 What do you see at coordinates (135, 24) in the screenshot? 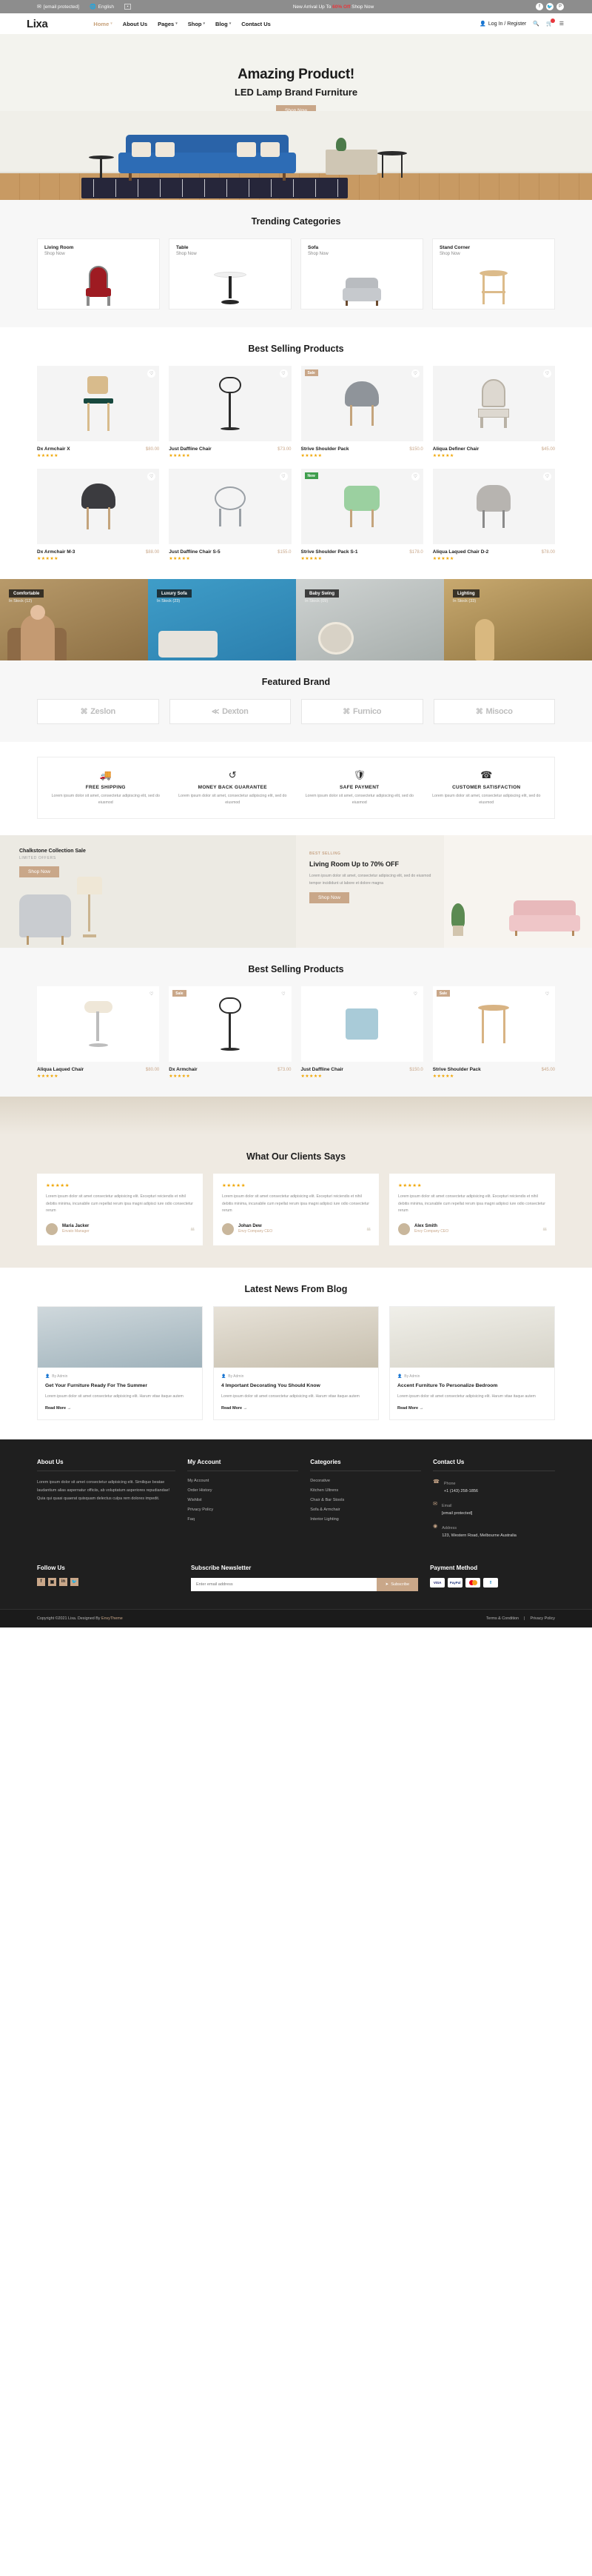
I see `nav-item-about: About Us` at bounding box center [135, 24].